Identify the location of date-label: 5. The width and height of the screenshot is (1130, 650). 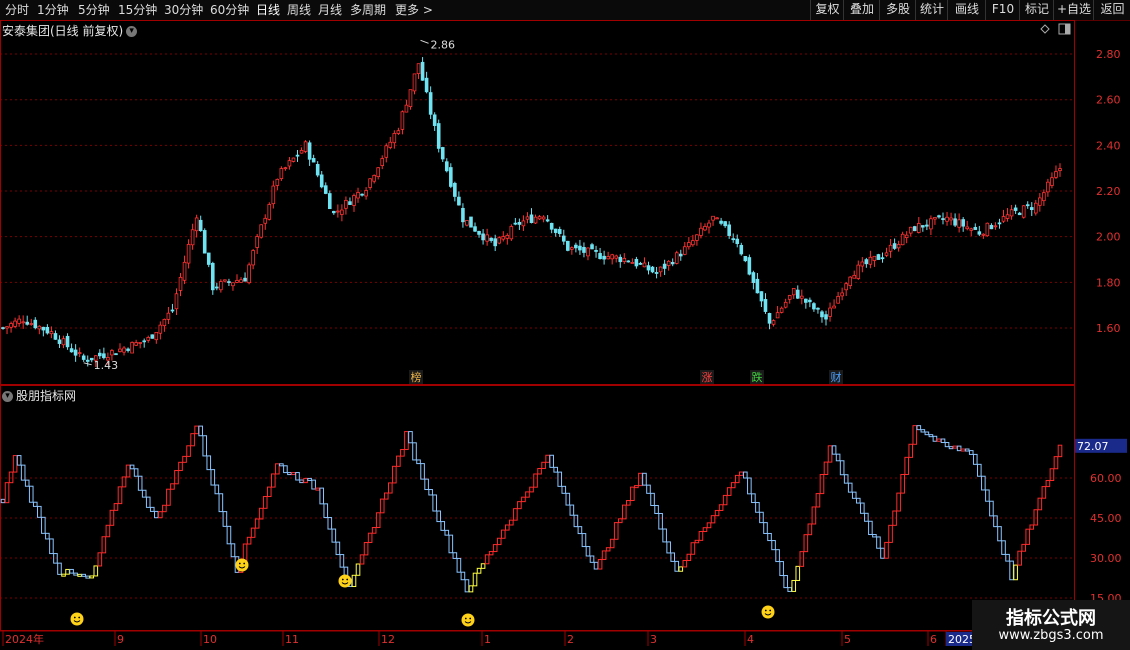
(847, 639).